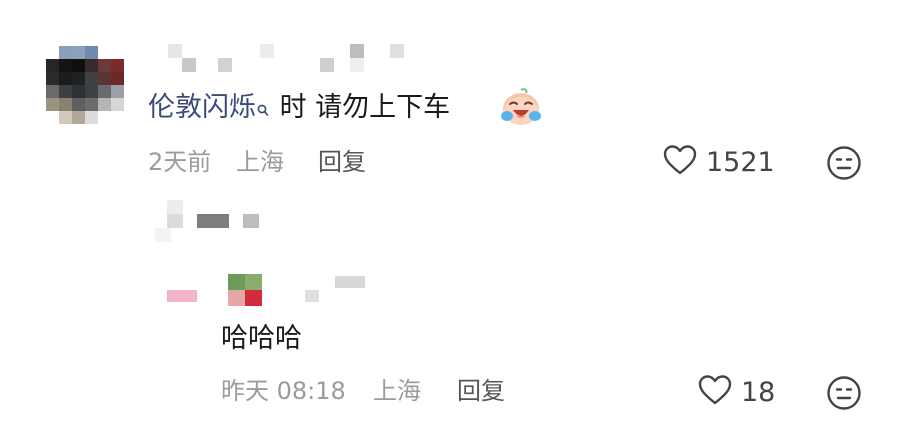 This screenshot has height=429, width=900. Describe the element at coordinates (180, 162) in the screenshot. I see `comment-date: 2天前` at that location.